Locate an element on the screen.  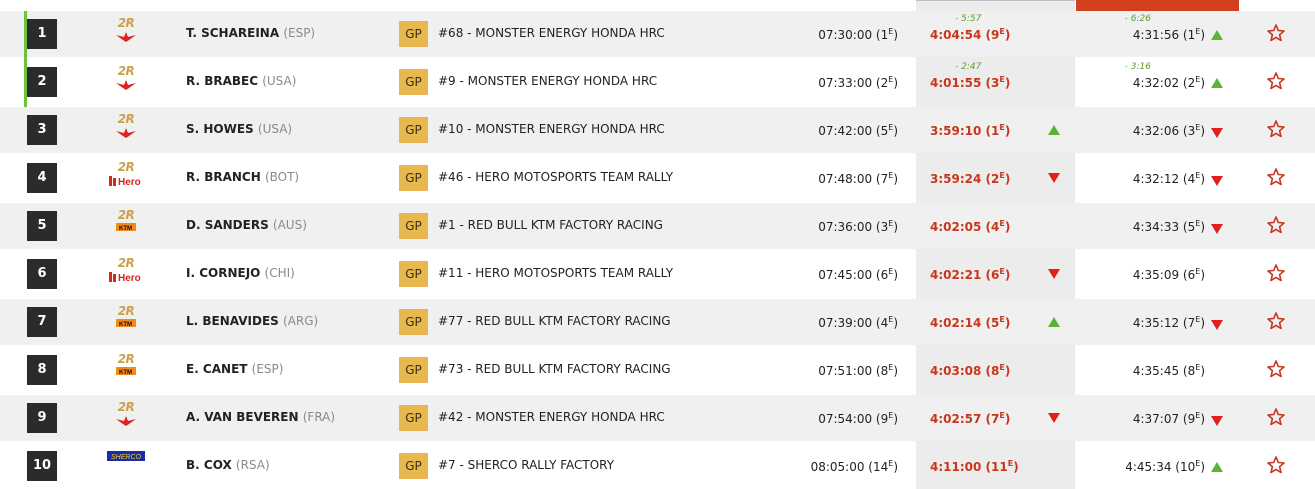
rider-label: B. COX is located at coordinates (209, 465).